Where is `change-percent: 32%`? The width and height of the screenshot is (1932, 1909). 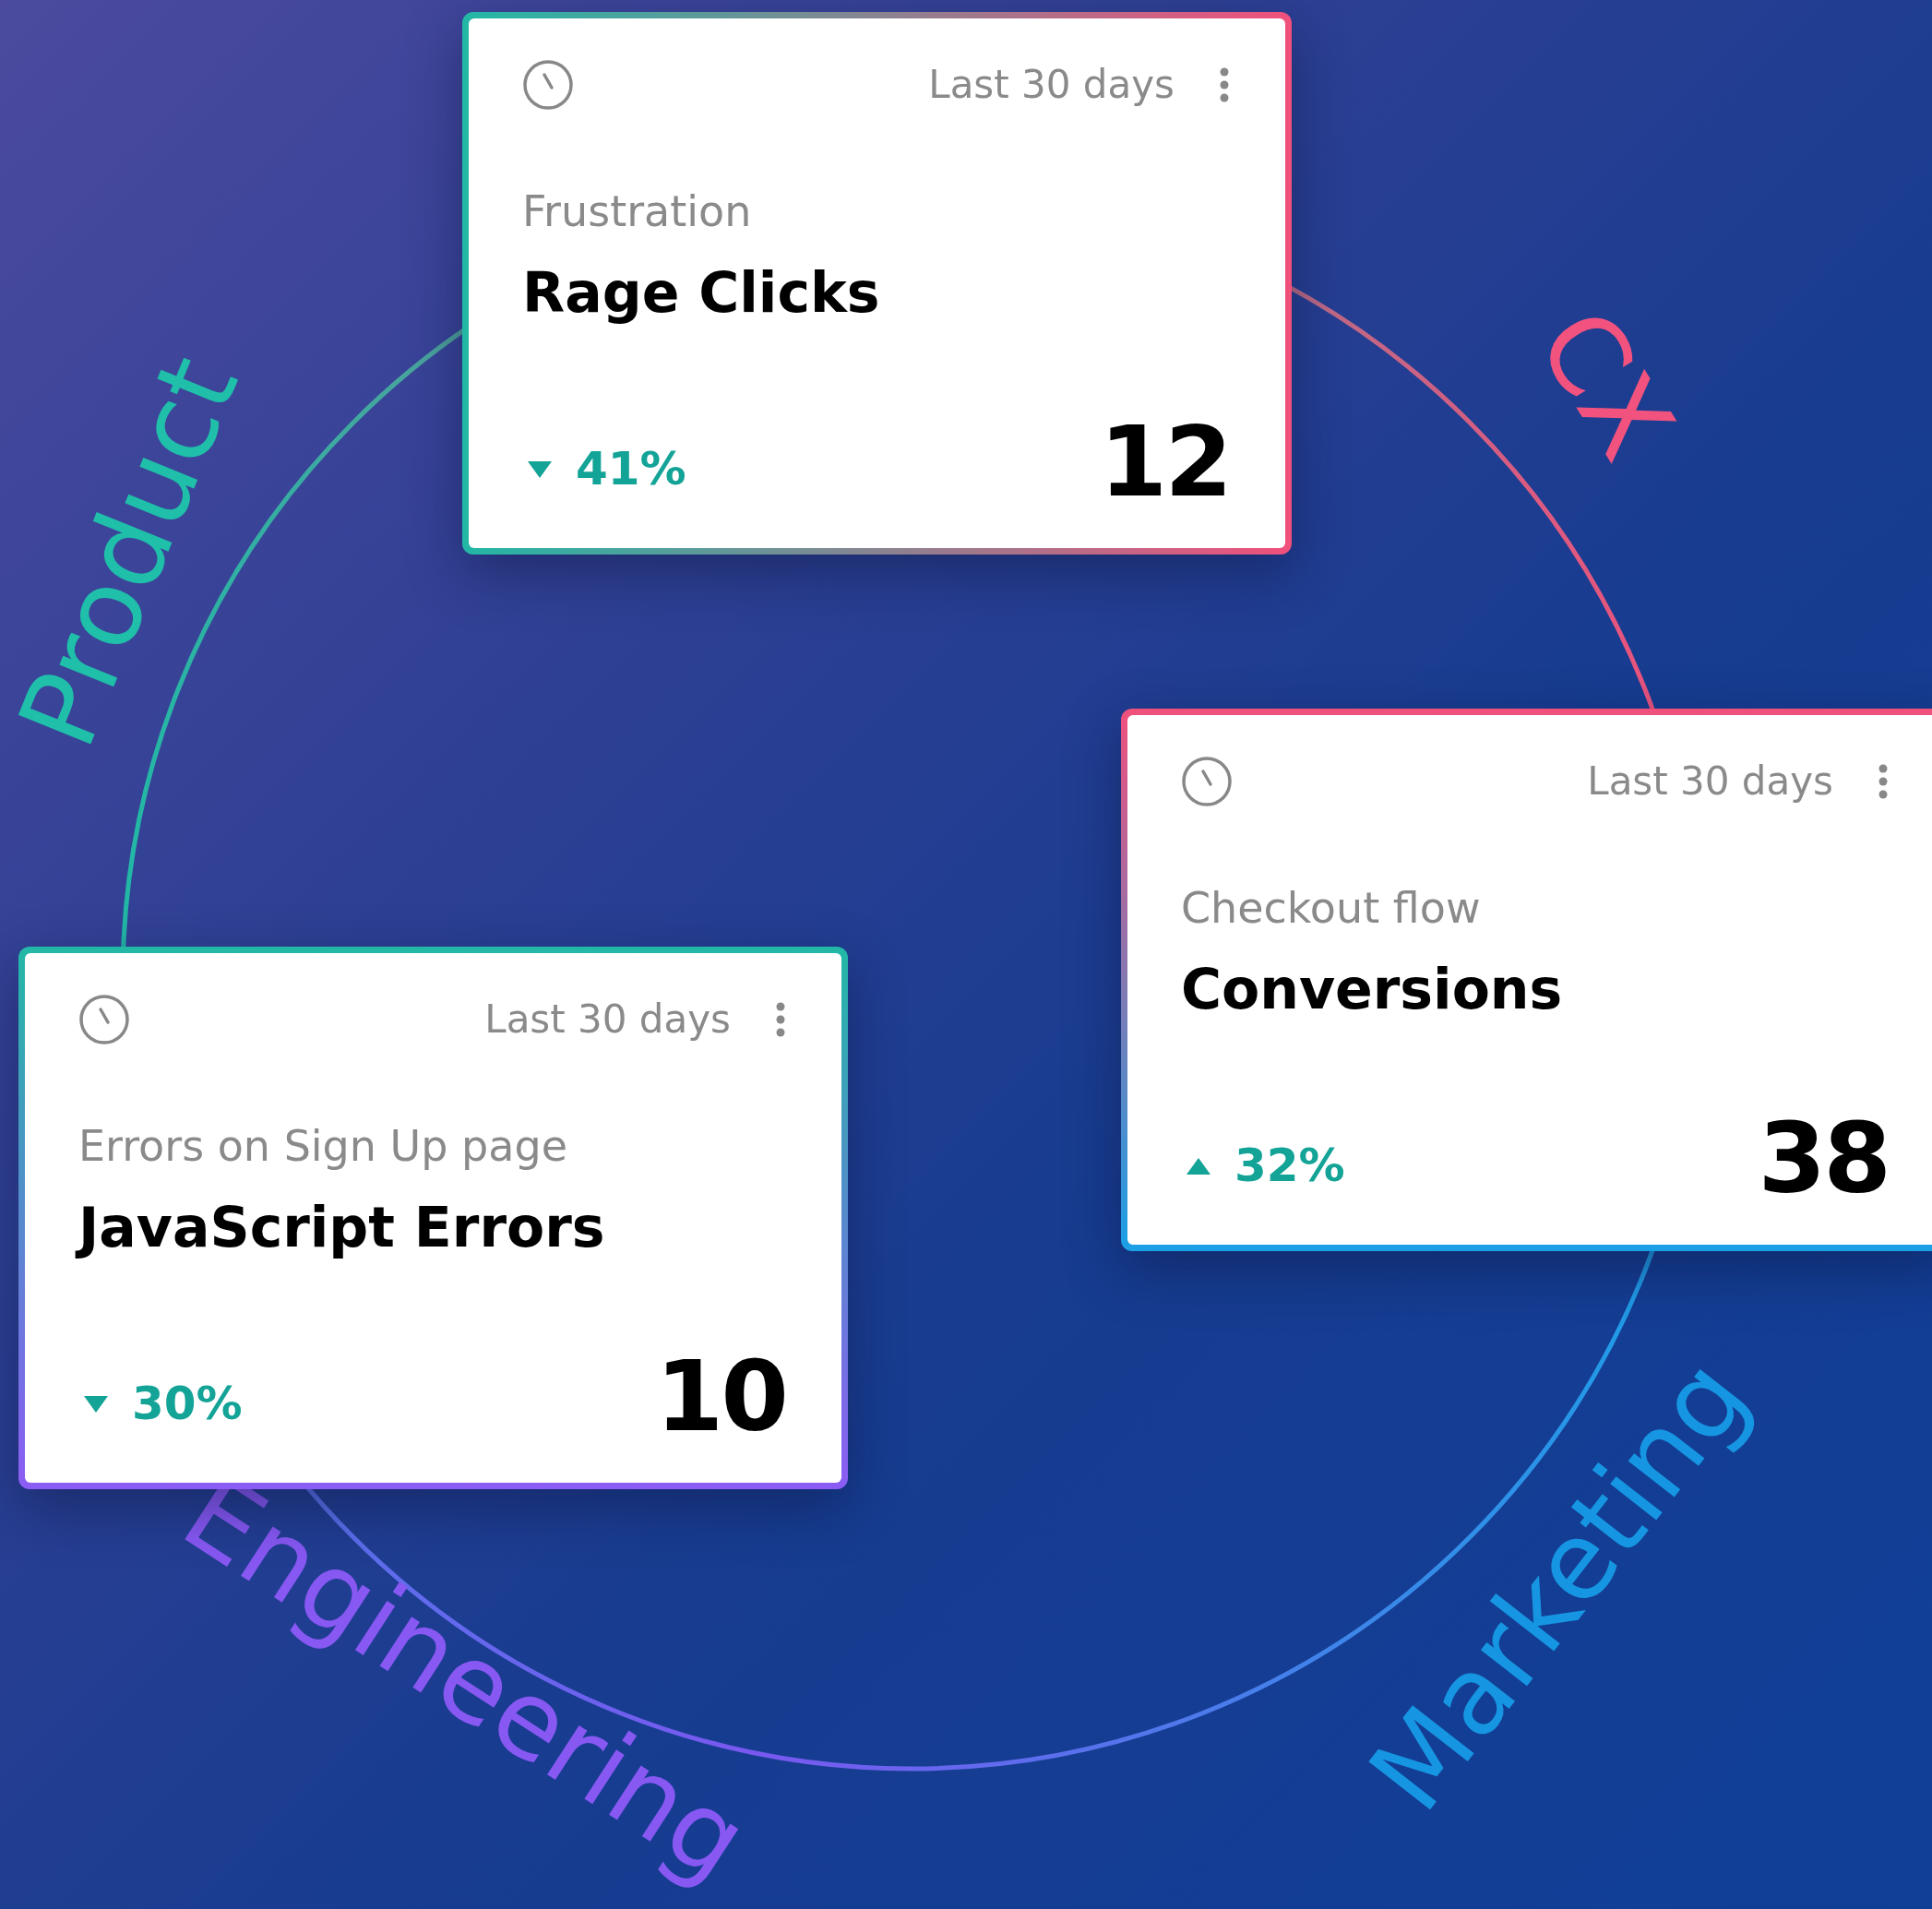 change-percent: 32% is located at coordinates (1289, 1166).